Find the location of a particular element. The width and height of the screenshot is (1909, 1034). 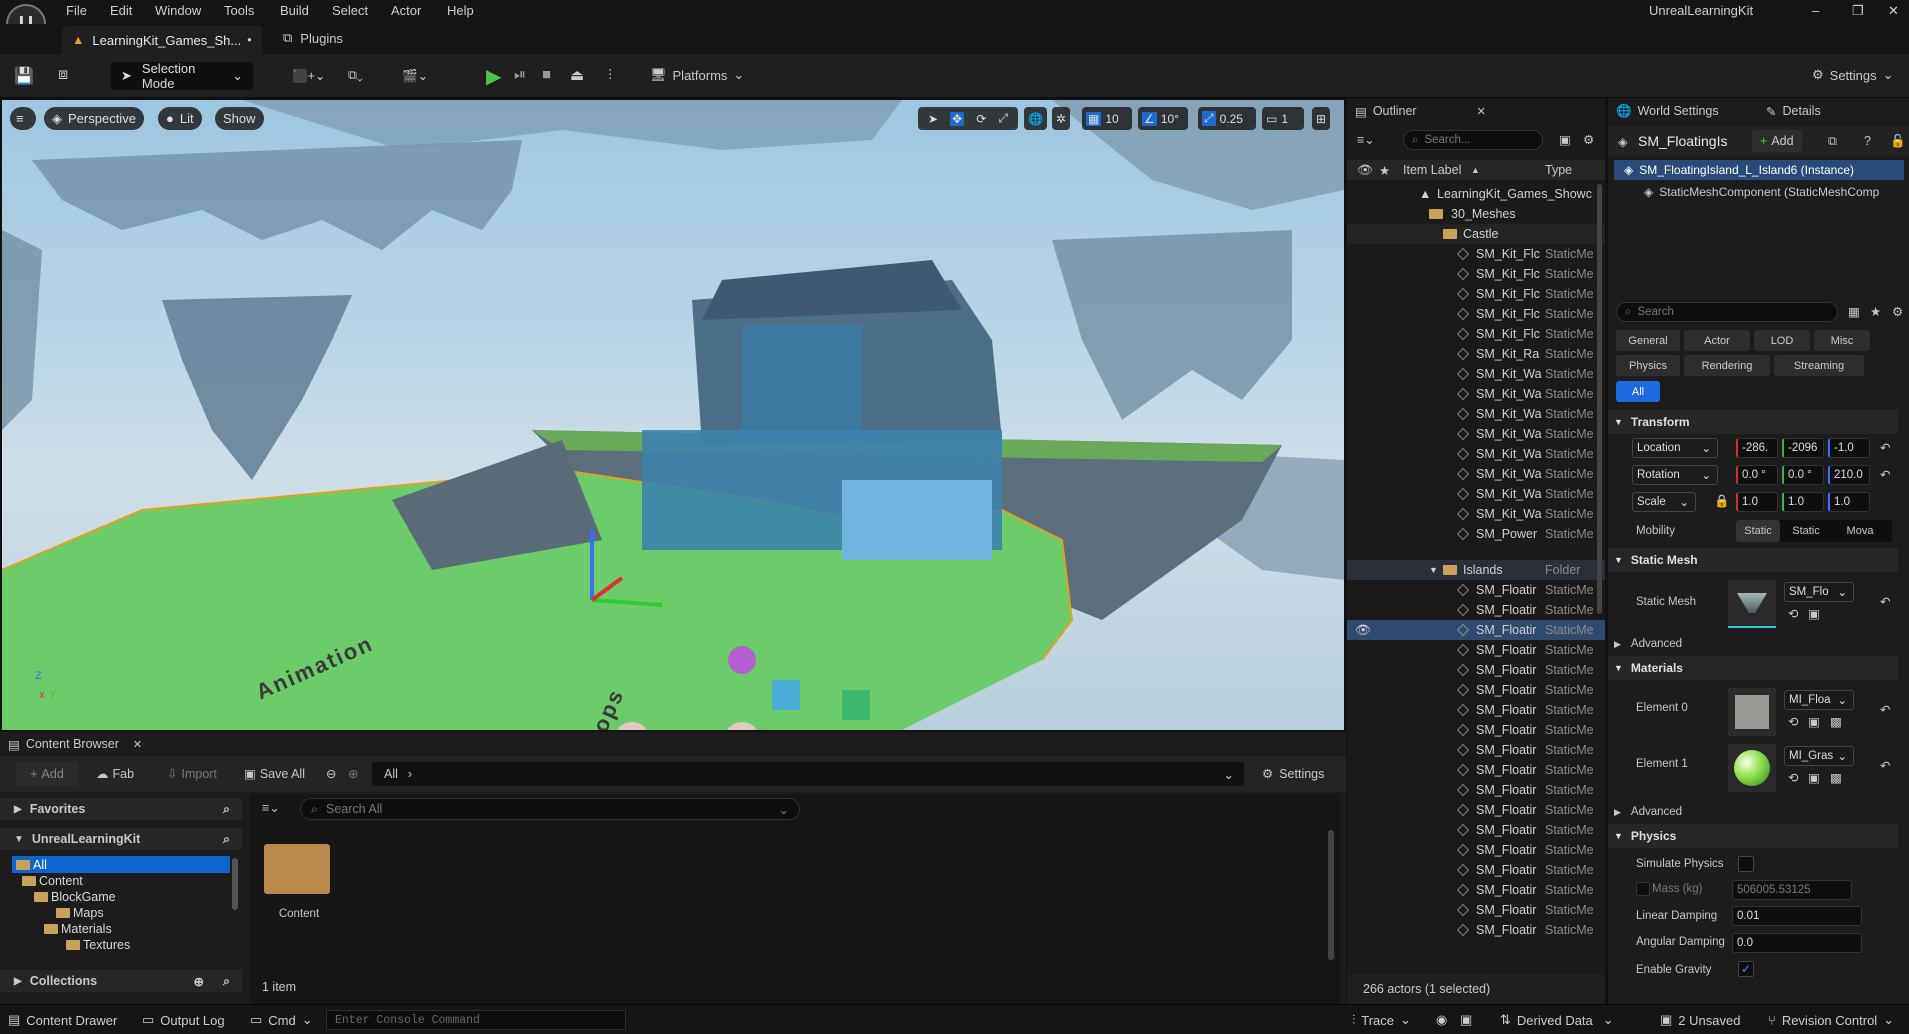

scale-snap-button: ⤢ 0.25 is located at coordinates (1227, 118).